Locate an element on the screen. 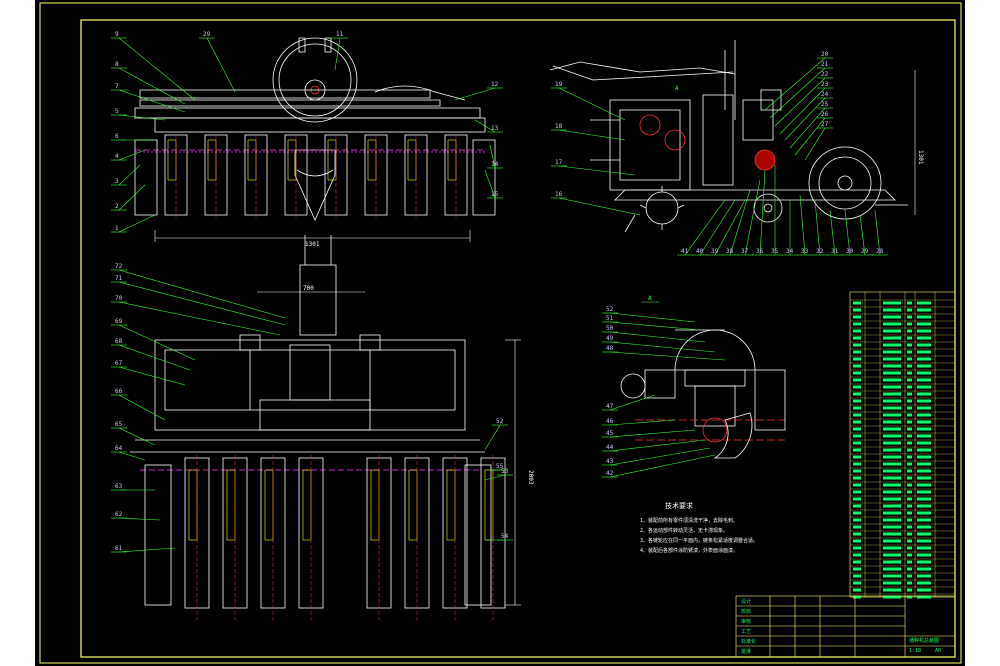 The width and height of the screenshot is (1000, 666). title-block is located at coordinates (845, 626).